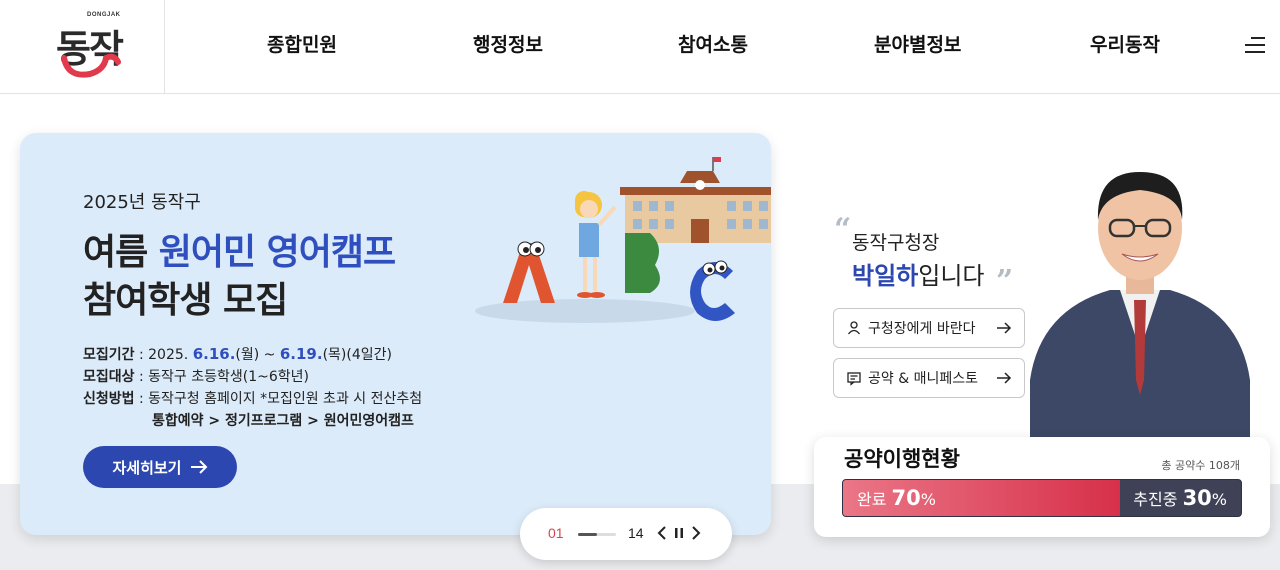  What do you see at coordinates (185, 300) in the screenshot?
I see `banner-title-line2: 참여학생 모집` at bounding box center [185, 300].